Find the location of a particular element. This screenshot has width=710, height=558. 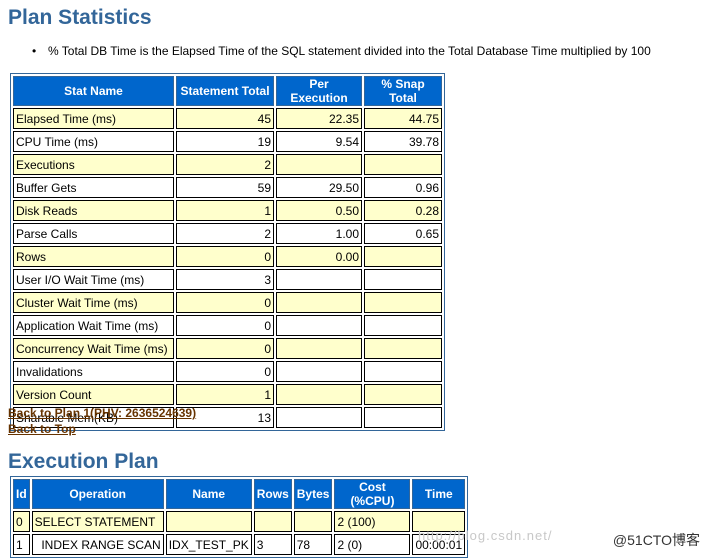

table-row: Cluster Wait Time (ms) 0 is located at coordinates (227, 302).